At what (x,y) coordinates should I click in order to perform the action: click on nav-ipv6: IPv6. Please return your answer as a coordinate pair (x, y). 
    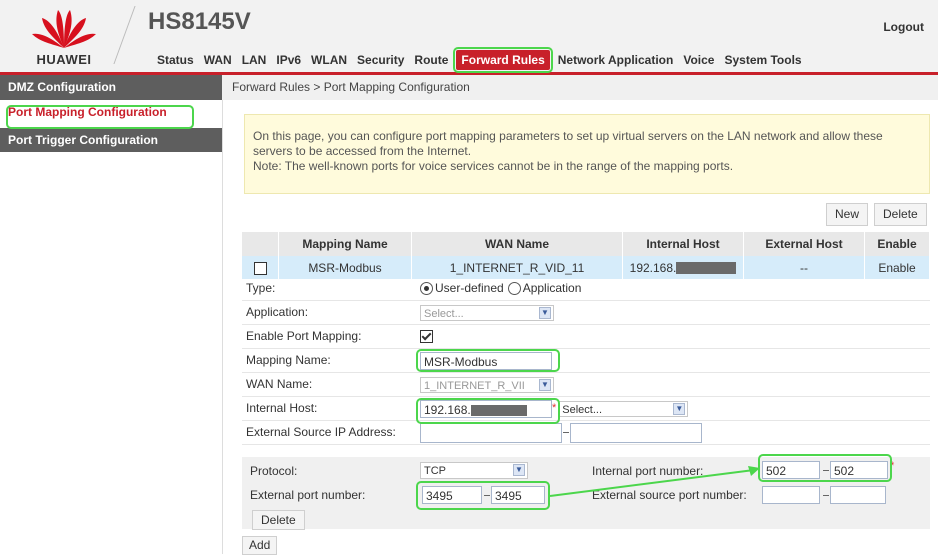
    Looking at the image, I should click on (288, 60).